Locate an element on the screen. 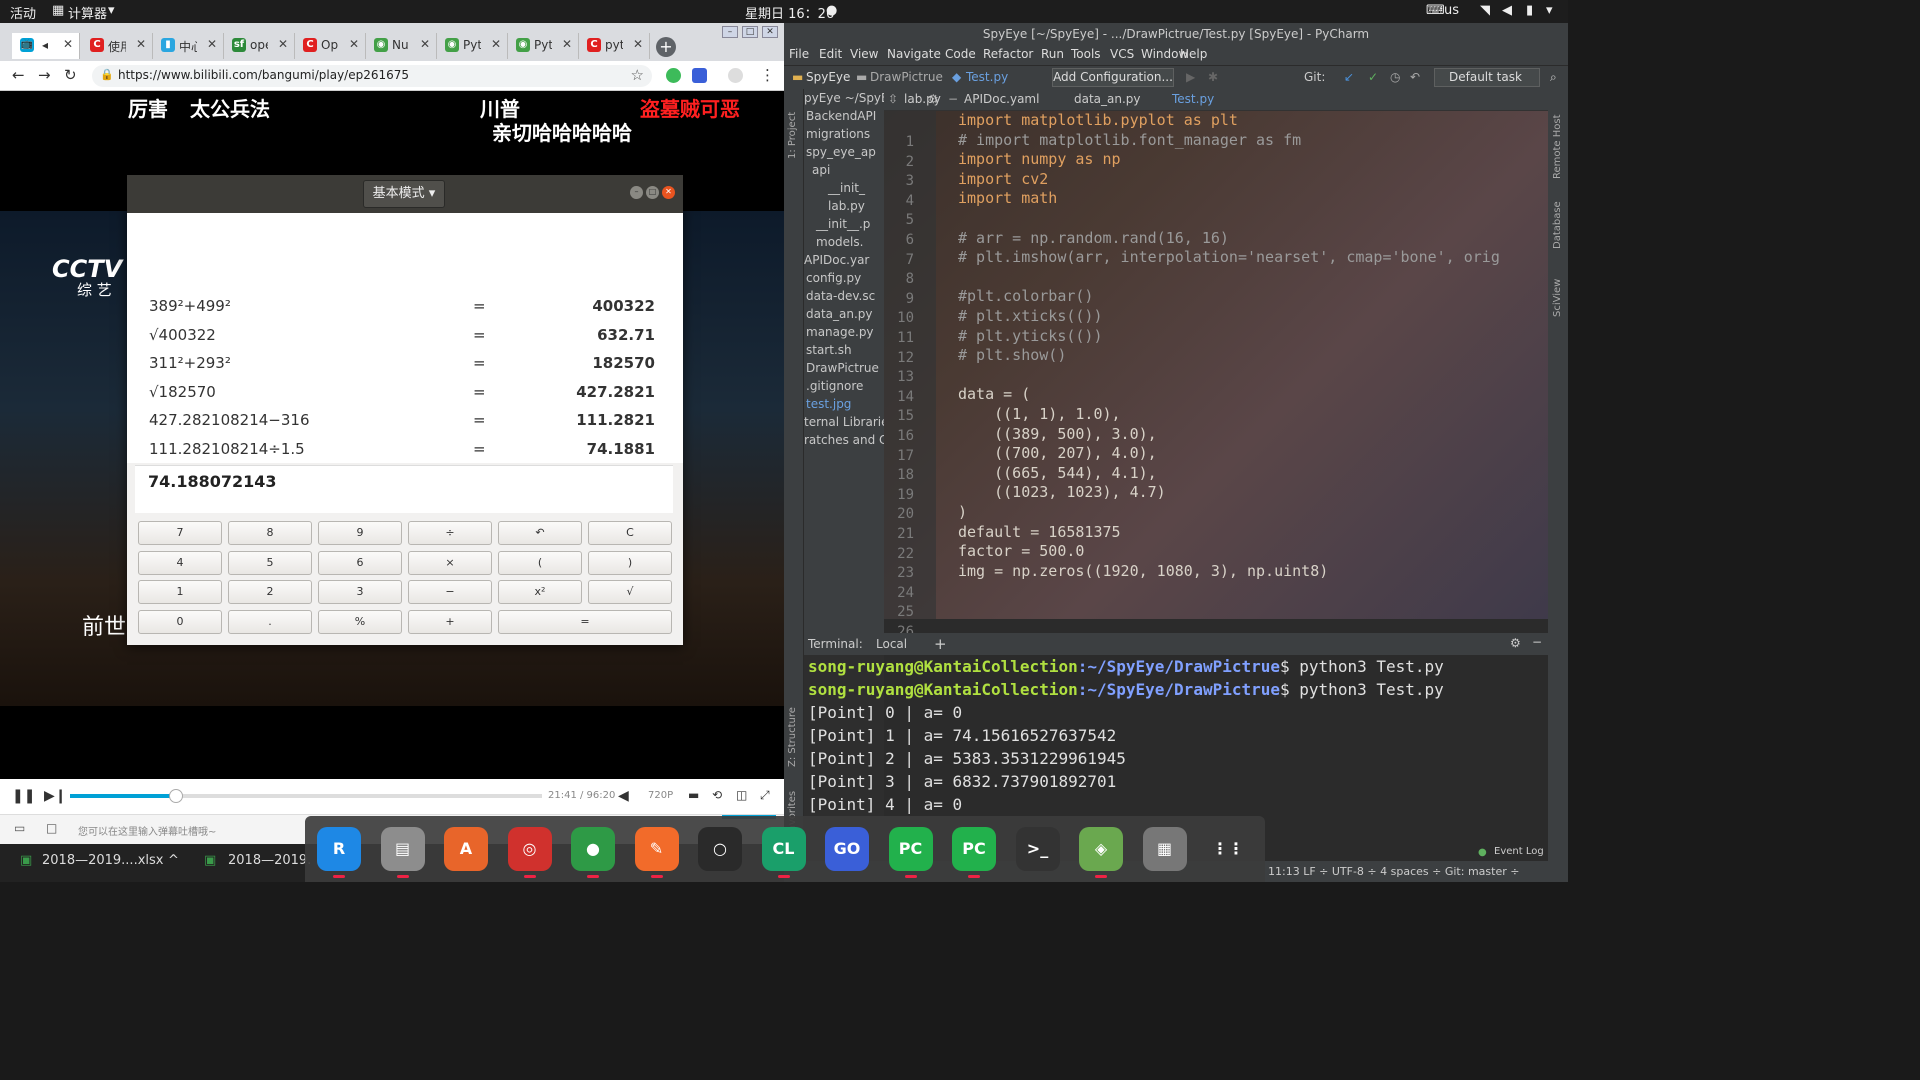 The width and height of the screenshot is (1920, 1080). code-line: default = 16581375 is located at coordinates (1039, 532).